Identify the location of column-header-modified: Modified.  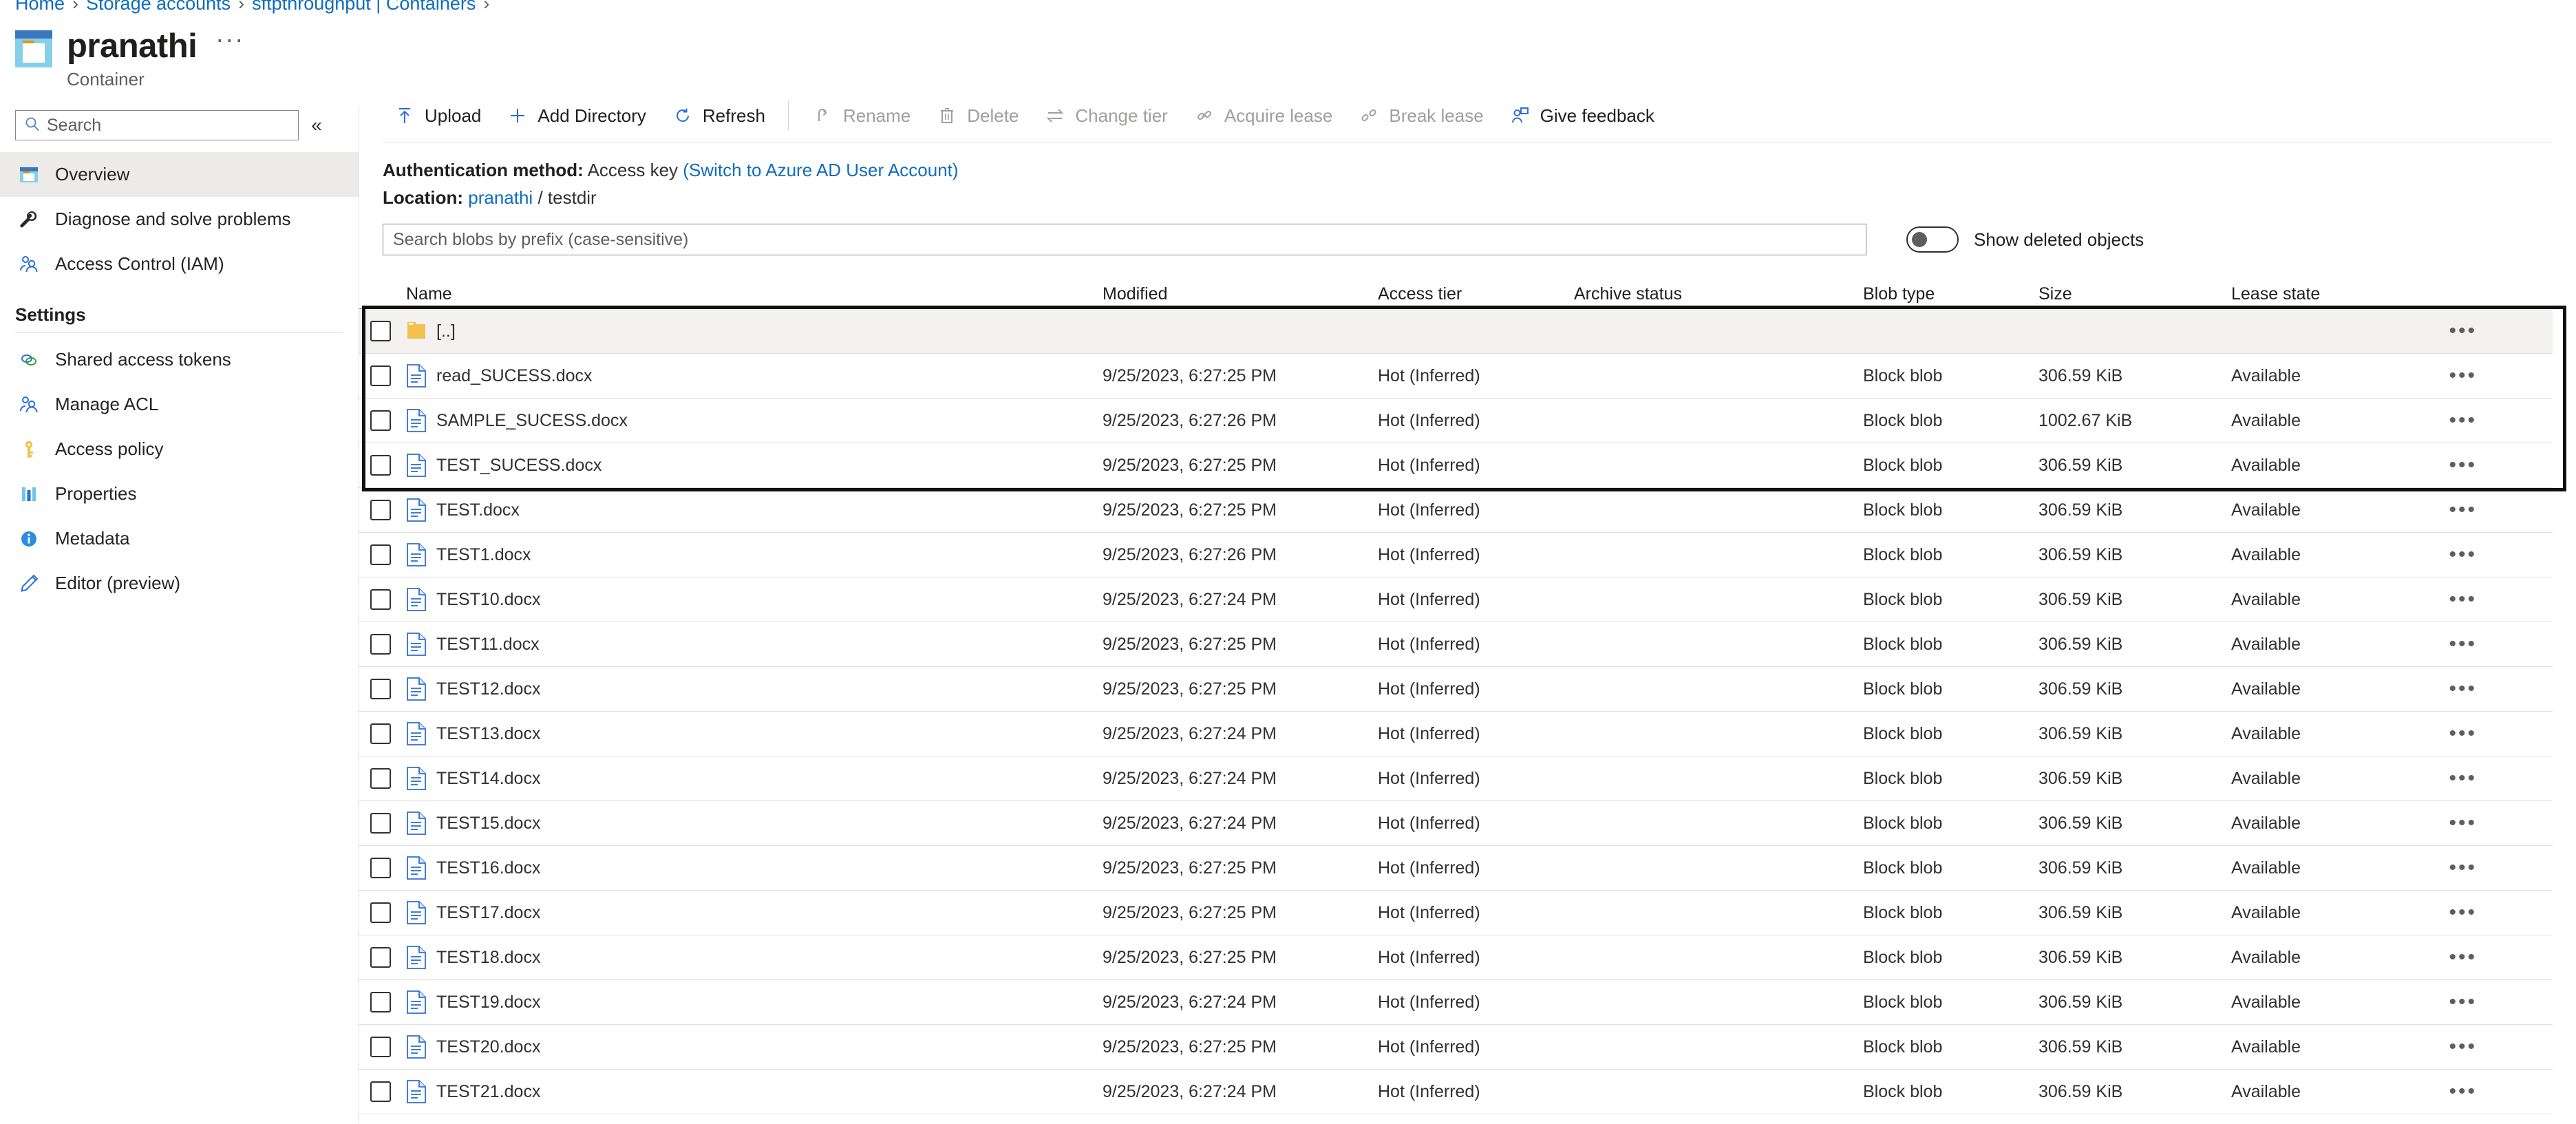
(1240, 294).